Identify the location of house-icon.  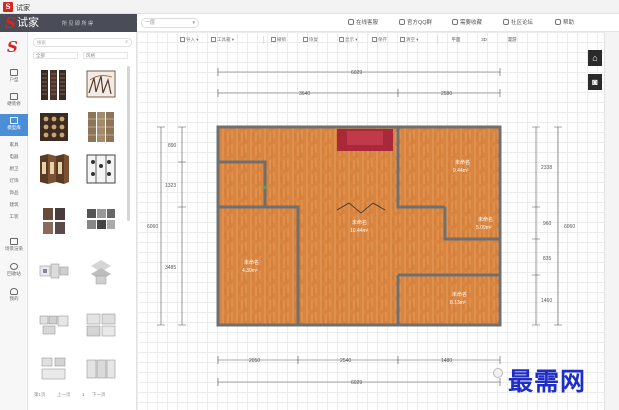
(14, 96).